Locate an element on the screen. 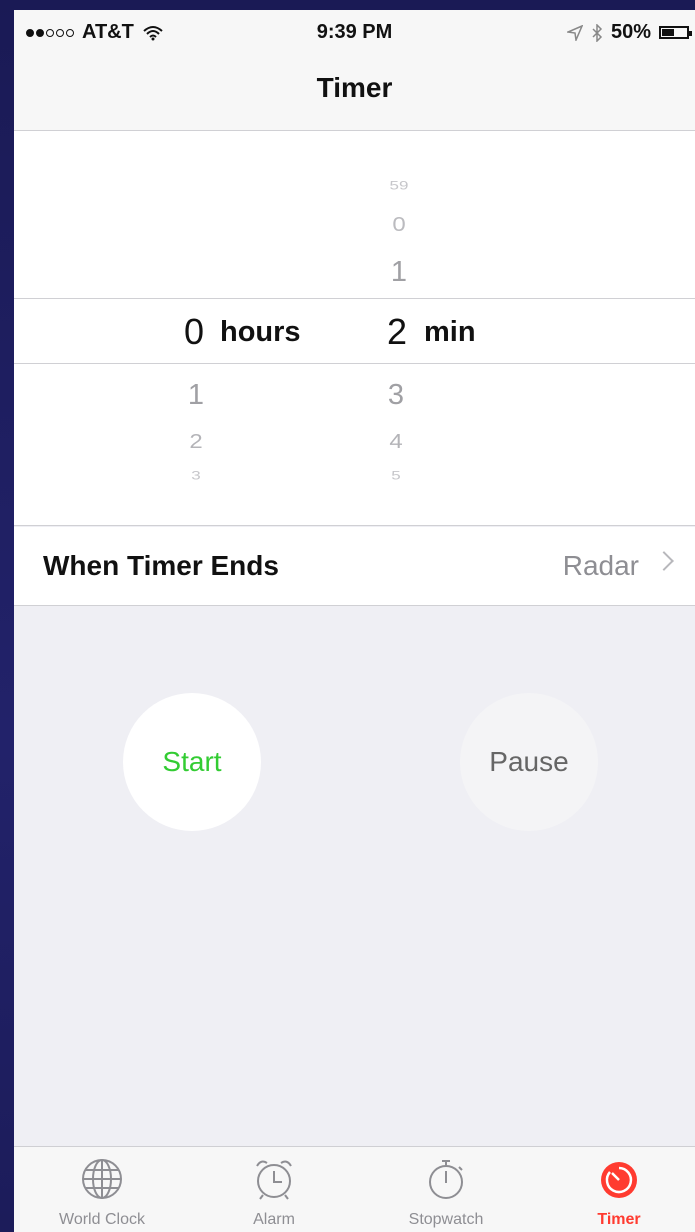 This screenshot has width=695, height=1232. timer-icon is located at coordinates (619, 1180).